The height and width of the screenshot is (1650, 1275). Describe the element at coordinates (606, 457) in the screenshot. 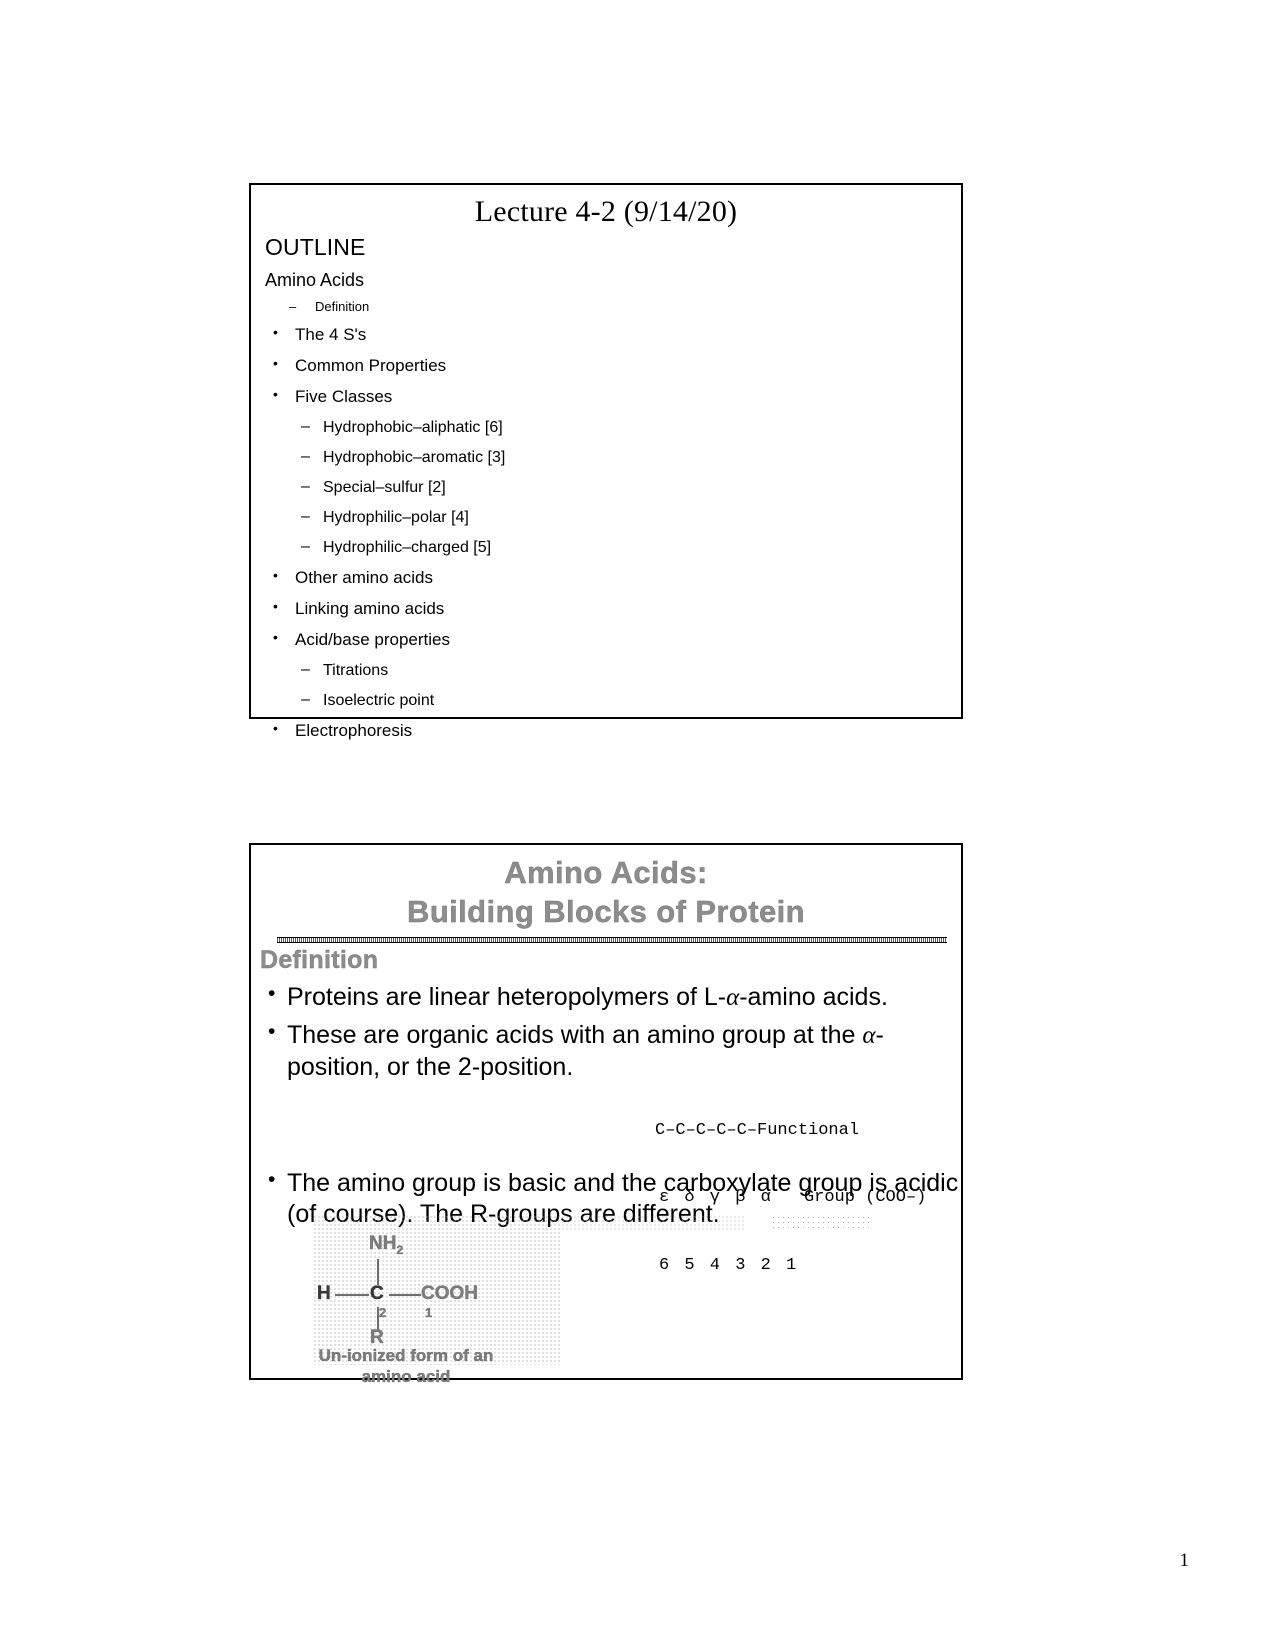

I see `list-item: – Hydrophobic–aromatic [3]` at that location.